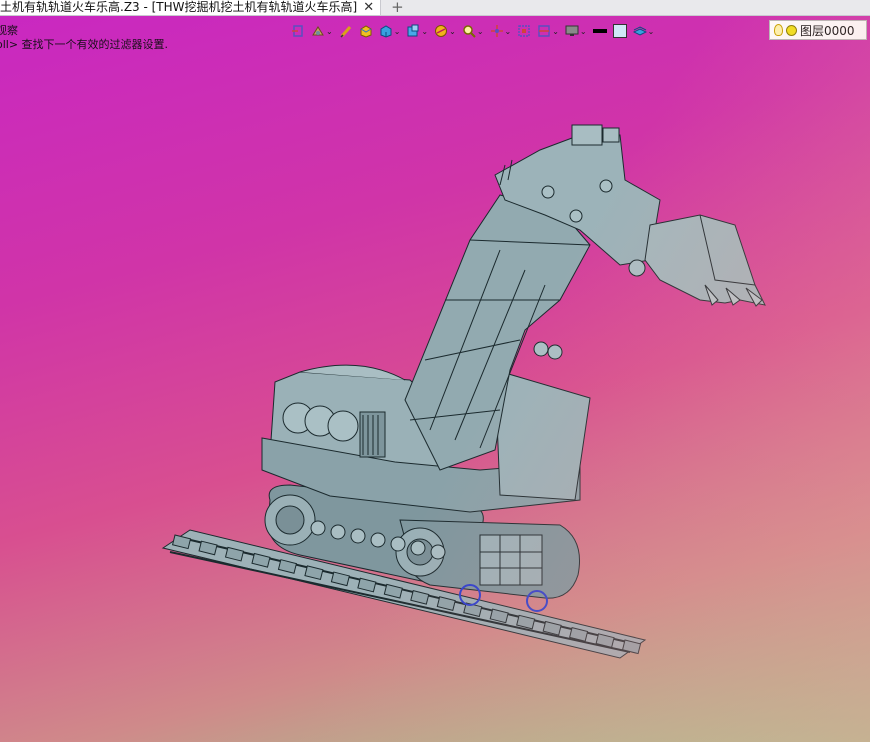  I want to click on close-tab-icon: ✕, so click(368, 7).